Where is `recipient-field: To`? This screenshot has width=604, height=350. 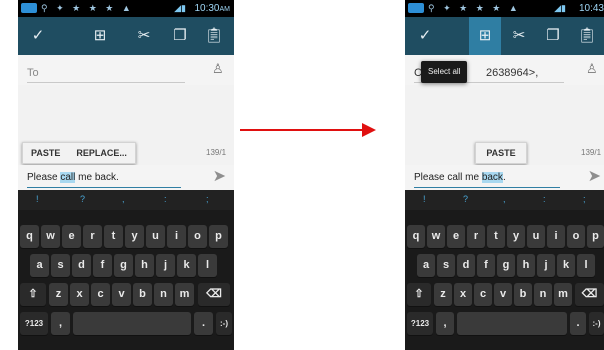 recipient-field: To is located at coordinates (106, 73).